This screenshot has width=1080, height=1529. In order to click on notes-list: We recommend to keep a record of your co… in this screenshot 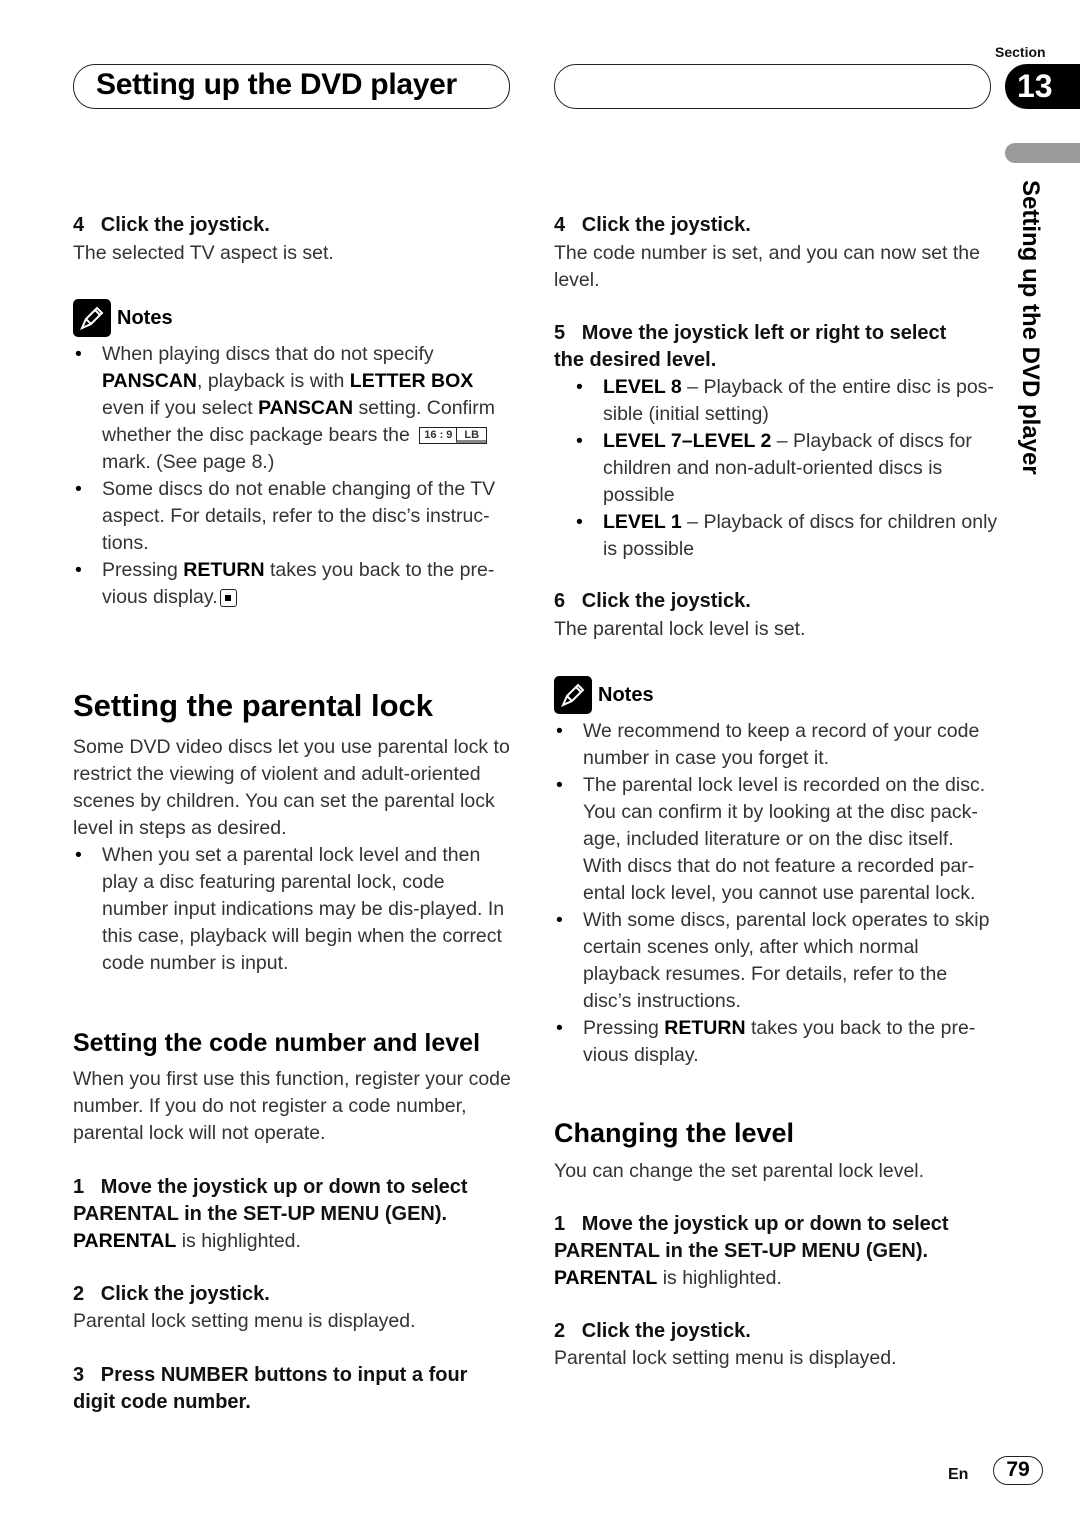, I will do `click(774, 893)`.